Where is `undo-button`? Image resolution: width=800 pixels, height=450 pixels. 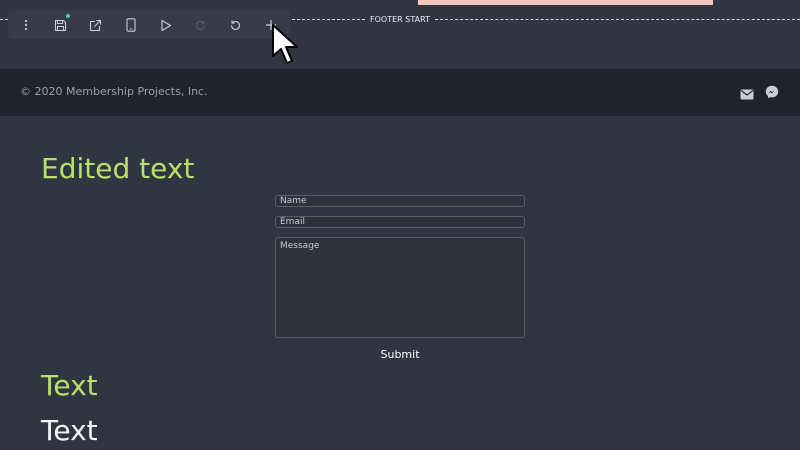
undo-button is located at coordinates (235, 25).